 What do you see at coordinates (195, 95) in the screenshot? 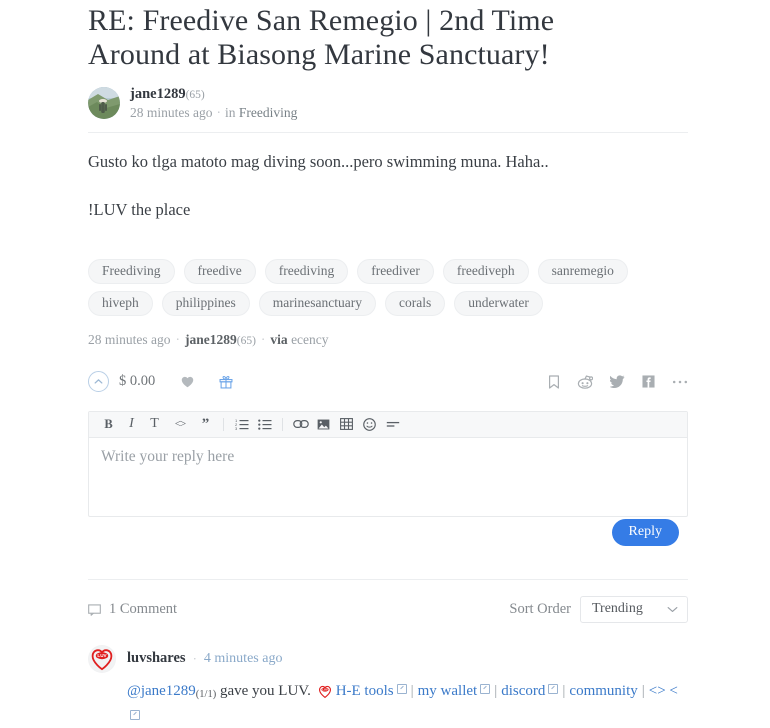
I see `author-reputation: (65)` at bounding box center [195, 95].